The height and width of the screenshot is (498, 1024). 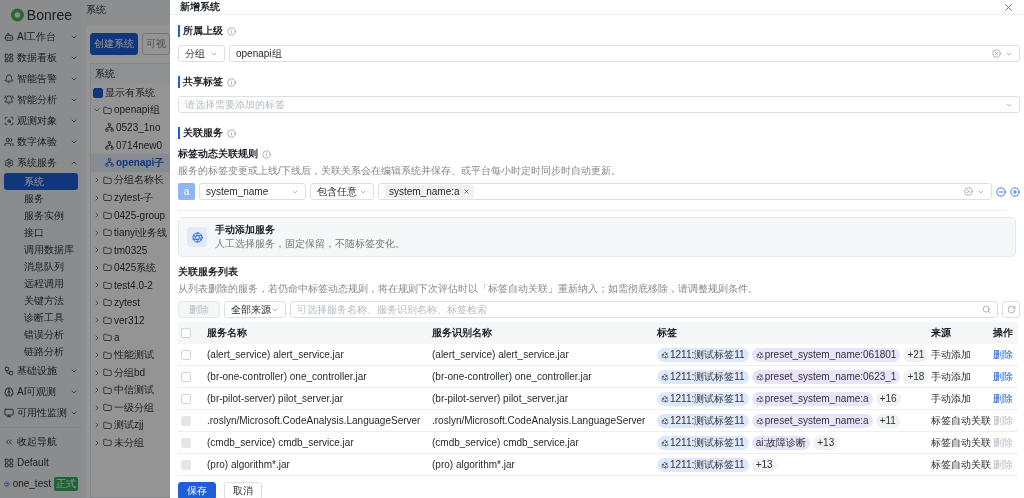 I want to click on nav-item: 观测对象, so click(x=41, y=120).